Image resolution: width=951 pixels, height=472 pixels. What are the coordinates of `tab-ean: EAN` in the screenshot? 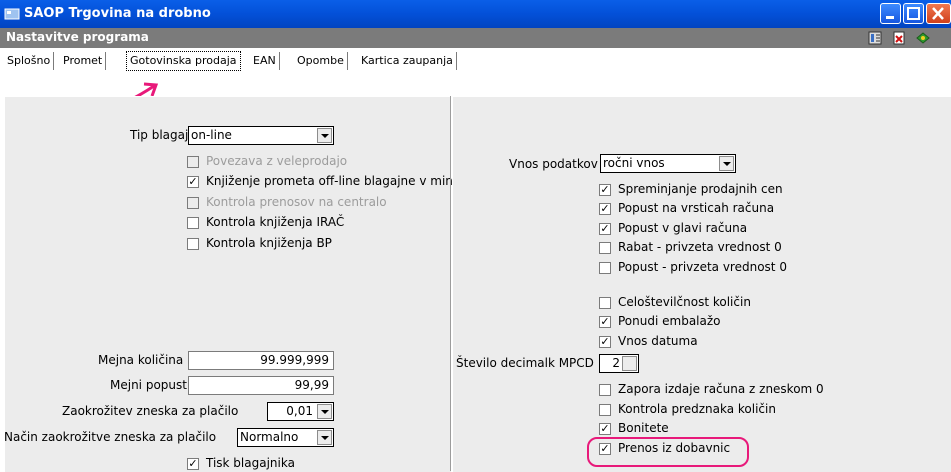 It's located at (265, 61).